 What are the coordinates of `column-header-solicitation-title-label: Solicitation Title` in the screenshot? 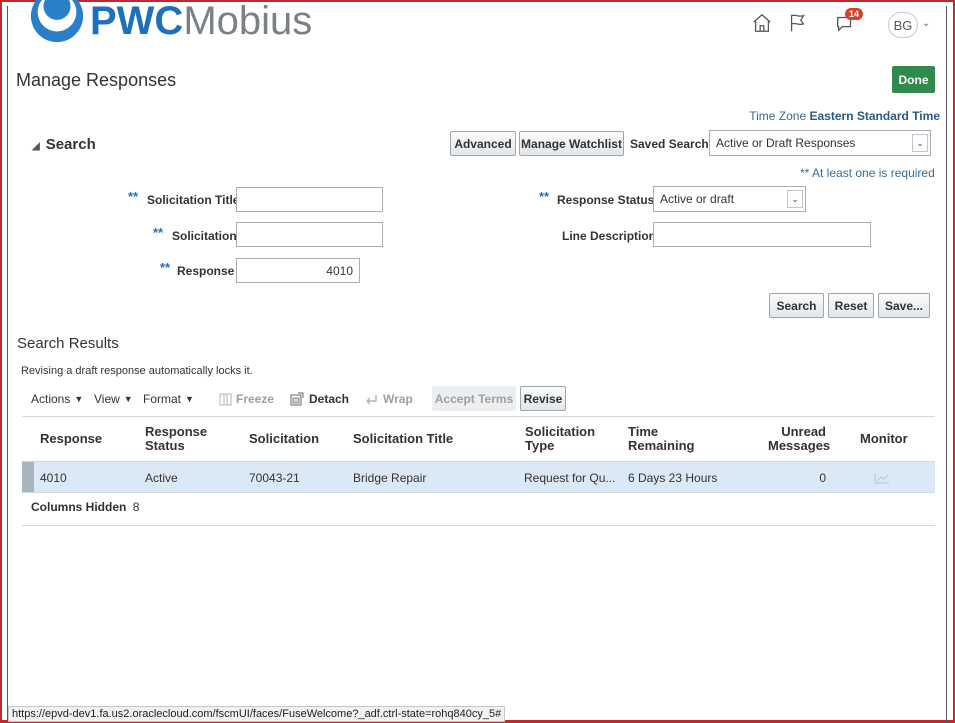 It's located at (403, 438).